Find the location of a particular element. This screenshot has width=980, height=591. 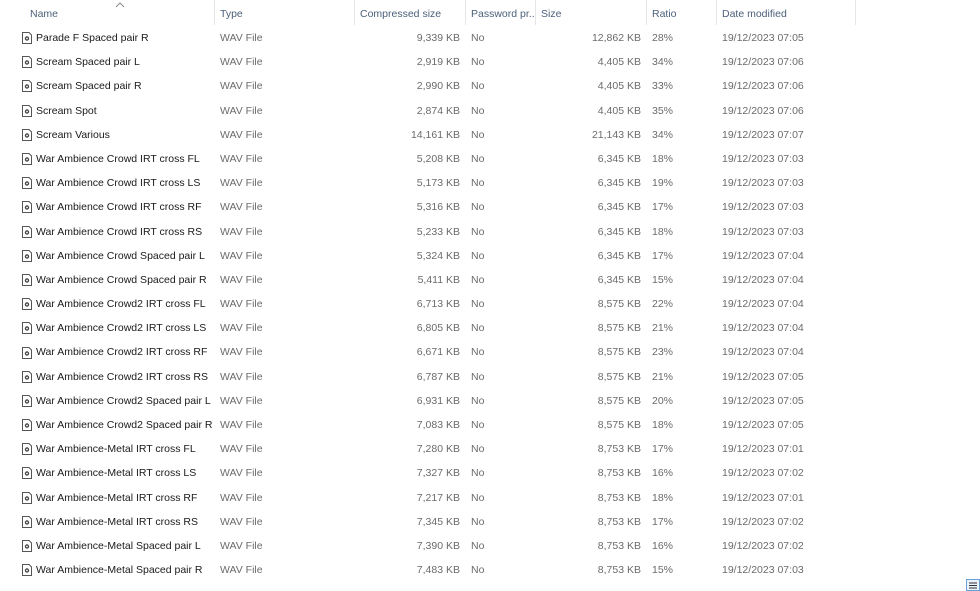

wav-file-icon is located at coordinates (27, 207).